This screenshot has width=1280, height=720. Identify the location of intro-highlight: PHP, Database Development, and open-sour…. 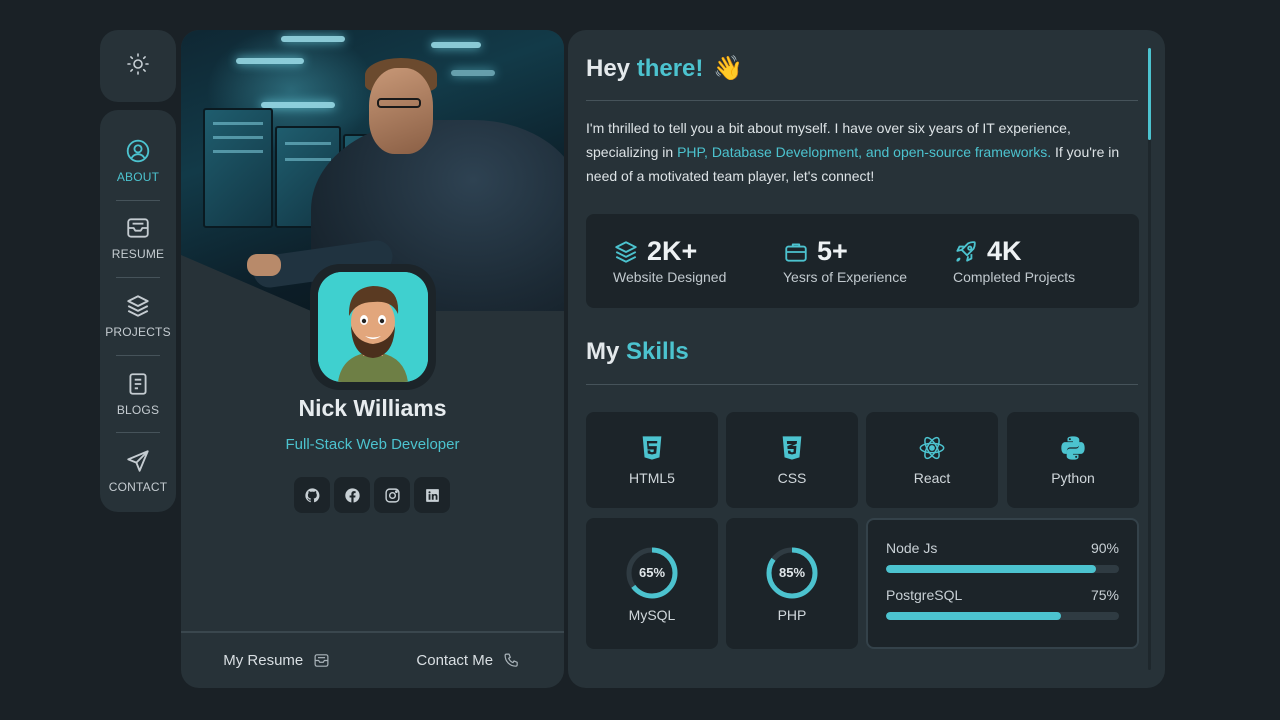
(864, 152).